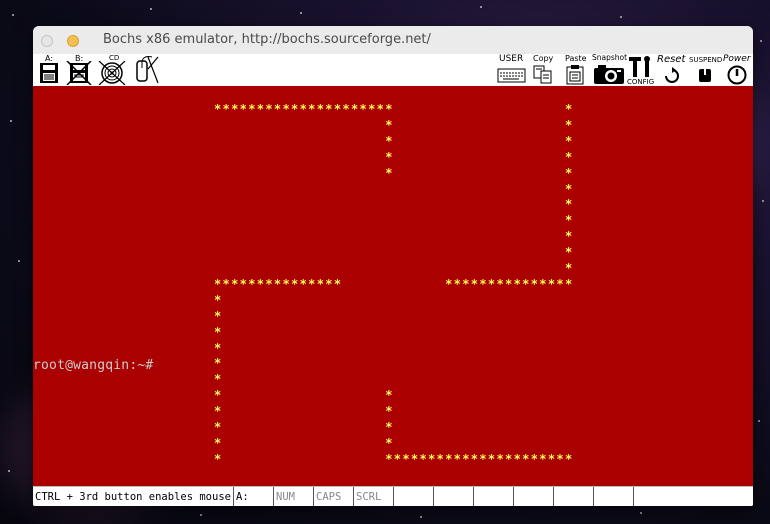 This screenshot has width=770, height=524. I want to click on config-icon, so click(639, 66).